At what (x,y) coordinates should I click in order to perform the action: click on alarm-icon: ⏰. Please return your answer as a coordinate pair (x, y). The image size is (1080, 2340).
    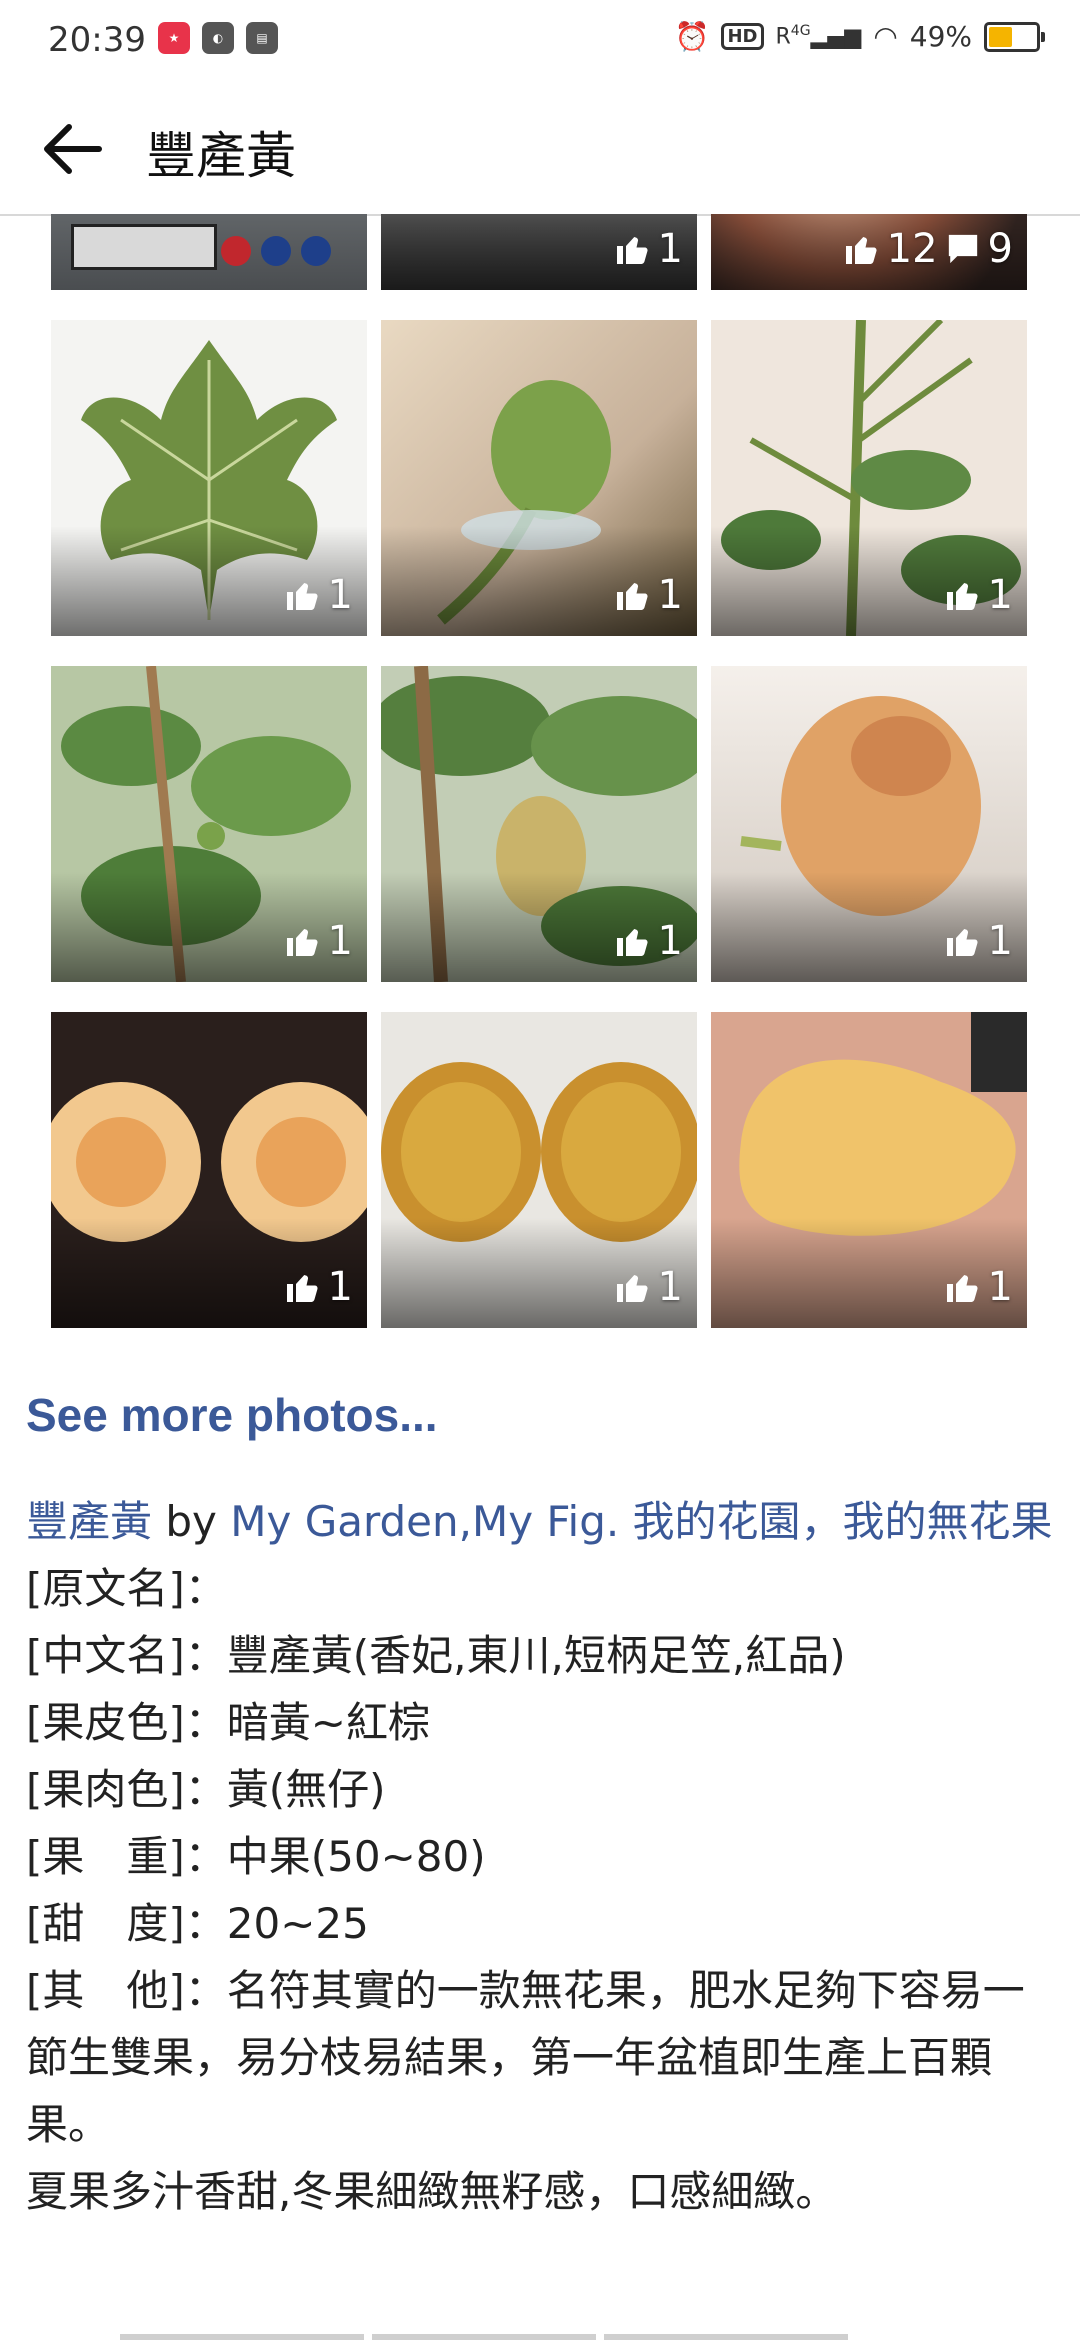
    Looking at the image, I should click on (692, 36).